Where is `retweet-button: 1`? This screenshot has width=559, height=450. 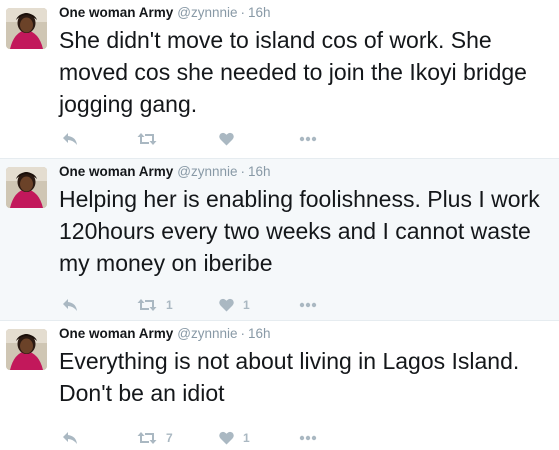
retweet-button: 1 is located at coordinates (155, 305).